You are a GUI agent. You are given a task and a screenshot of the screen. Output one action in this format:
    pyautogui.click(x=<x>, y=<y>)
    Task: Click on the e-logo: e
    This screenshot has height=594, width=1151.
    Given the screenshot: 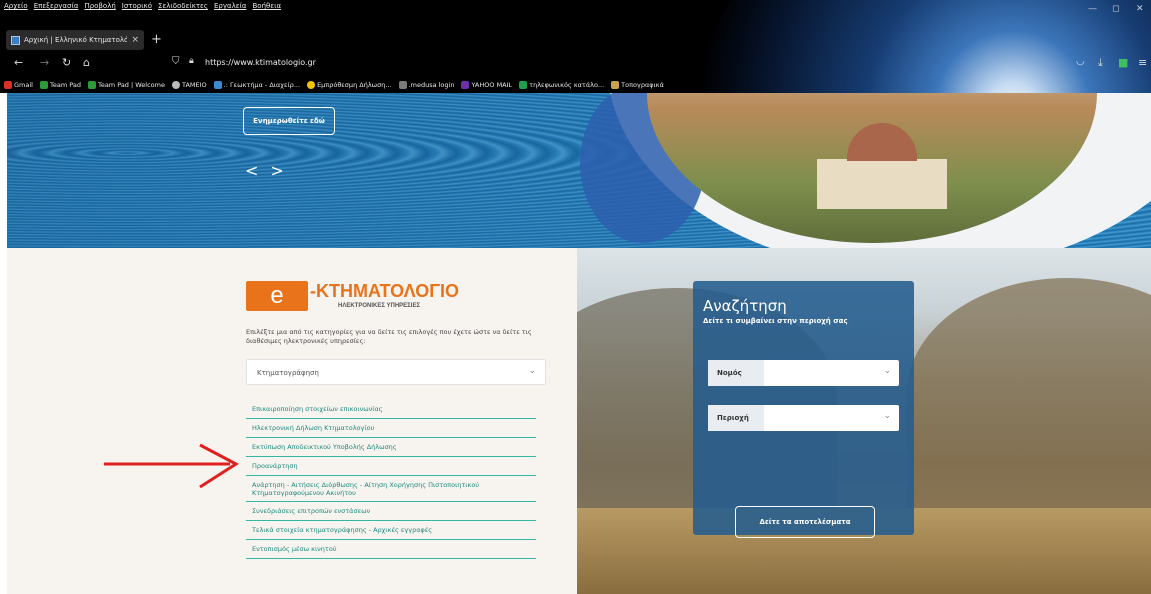 What is the action you would take?
    pyautogui.click(x=277, y=296)
    